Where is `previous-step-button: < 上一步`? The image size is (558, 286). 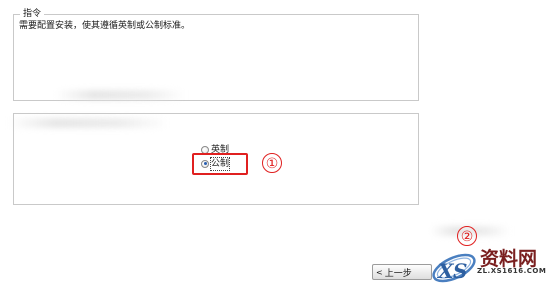 previous-step-button: < 上一步 is located at coordinates (402, 272).